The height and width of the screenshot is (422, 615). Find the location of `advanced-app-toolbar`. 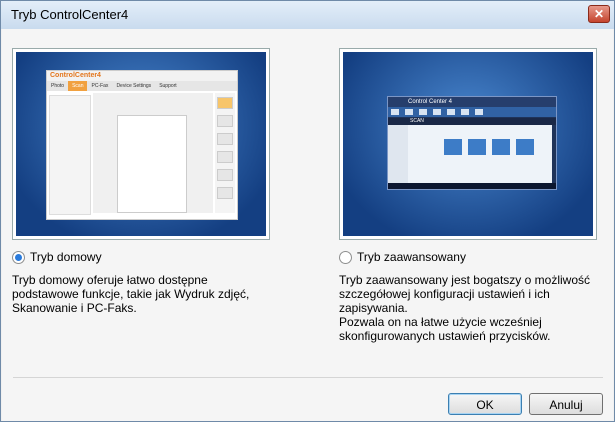

advanced-app-toolbar is located at coordinates (472, 112).